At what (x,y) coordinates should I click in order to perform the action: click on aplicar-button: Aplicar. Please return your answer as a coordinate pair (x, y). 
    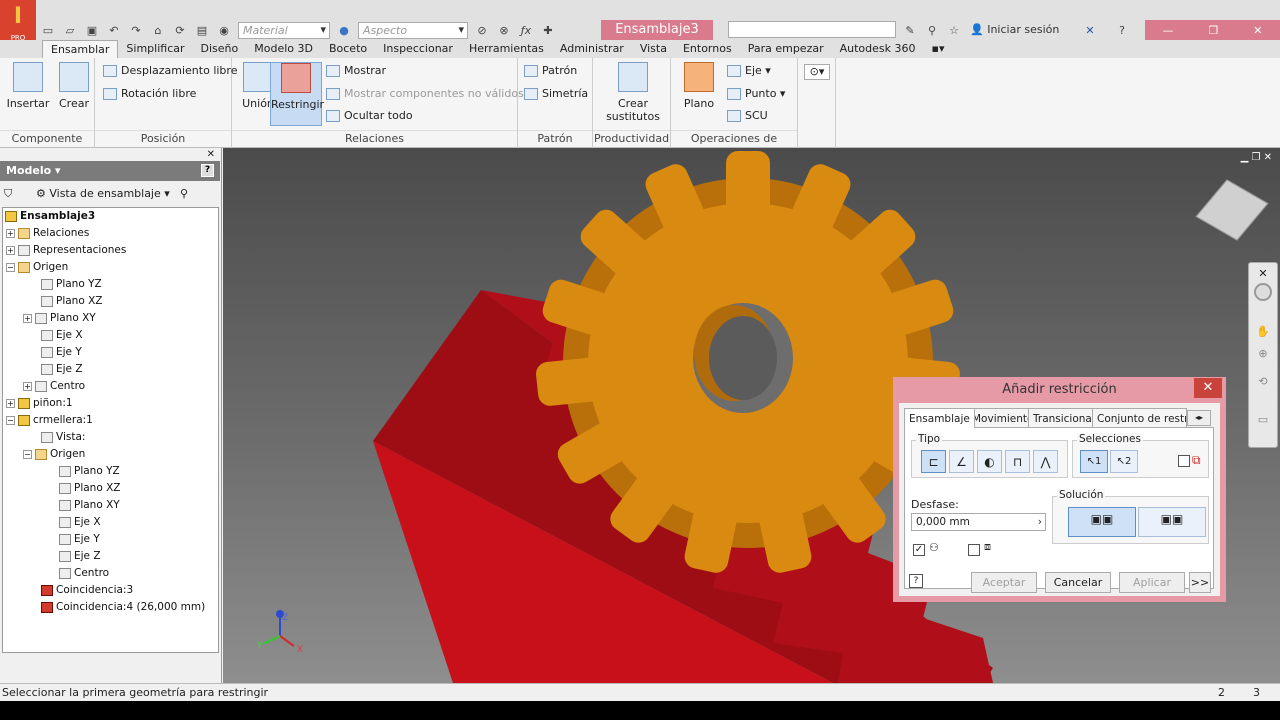
    Looking at the image, I should click on (1152, 582).